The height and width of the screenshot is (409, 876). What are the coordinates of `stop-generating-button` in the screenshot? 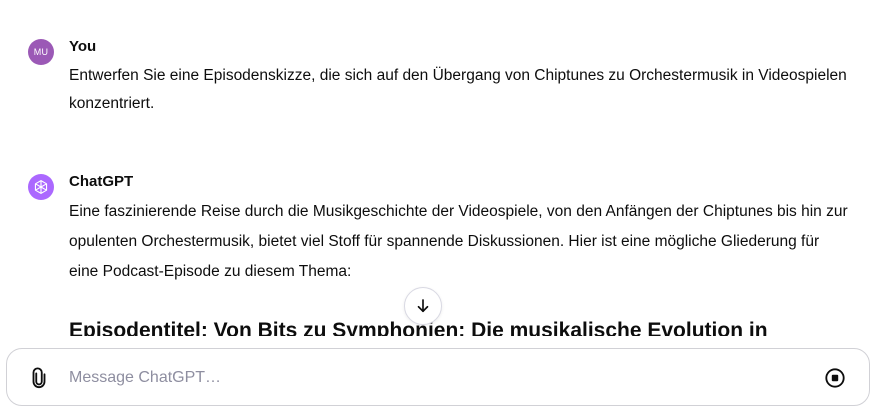 It's located at (835, 378).